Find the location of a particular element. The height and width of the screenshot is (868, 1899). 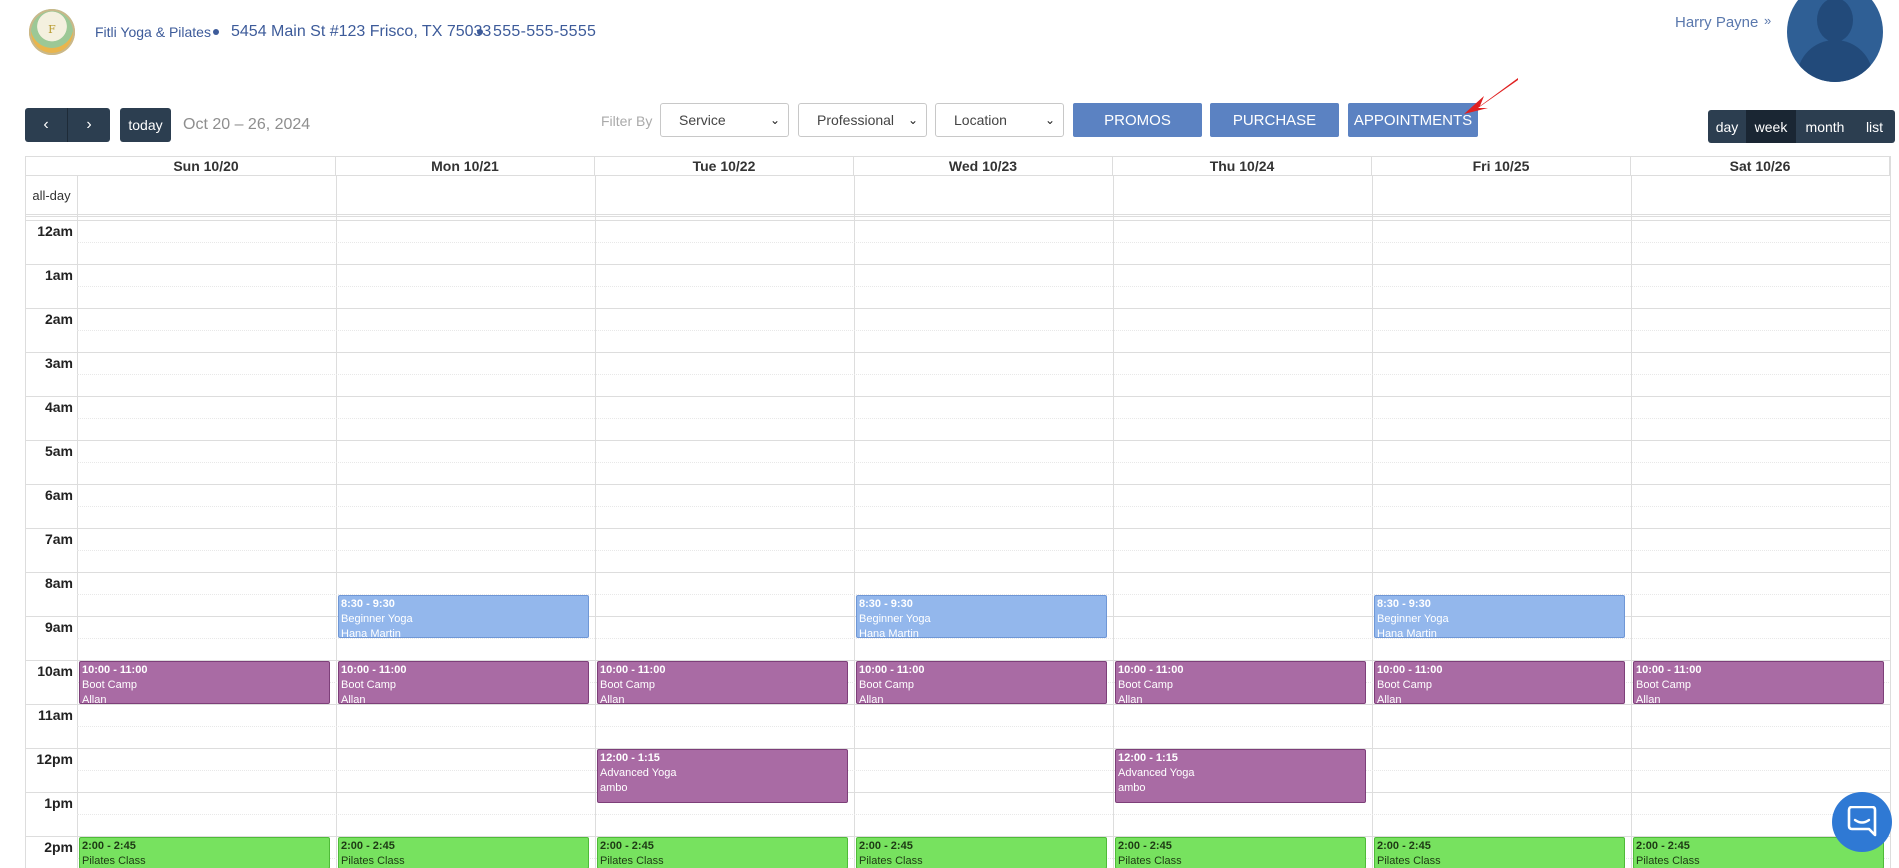

studio-logo: F is located at coordinates (52, 32).